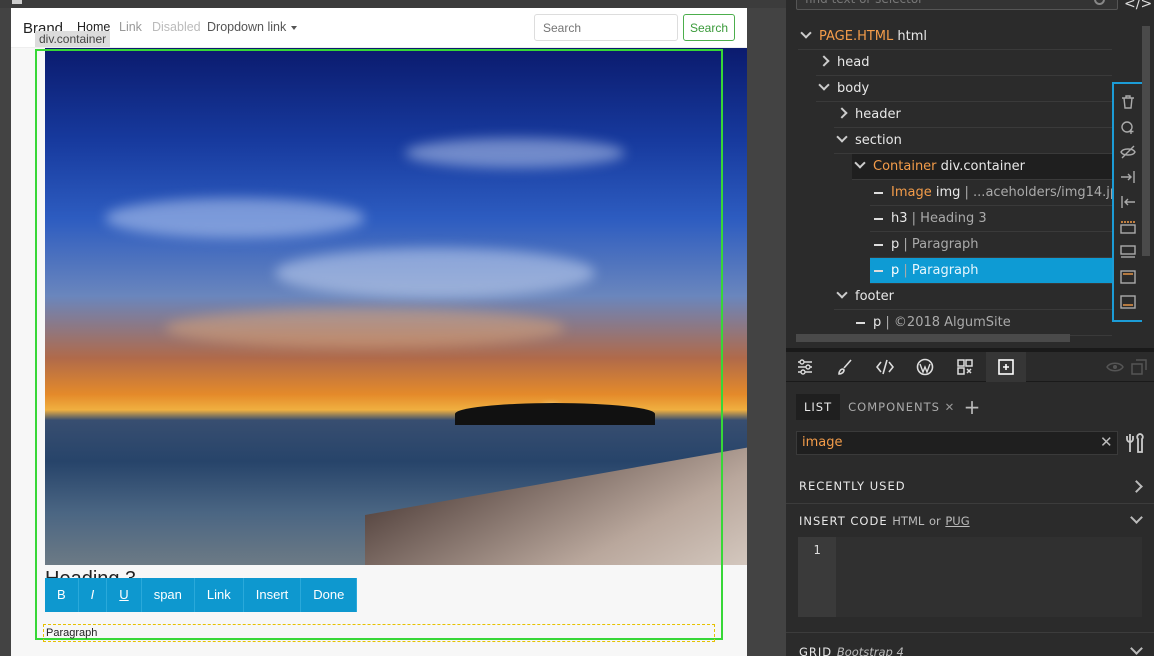  What do you see at coordinates (1128, 127) in the screenshot?
I see `duplicate-icon` at bounding box center [1128, 127].